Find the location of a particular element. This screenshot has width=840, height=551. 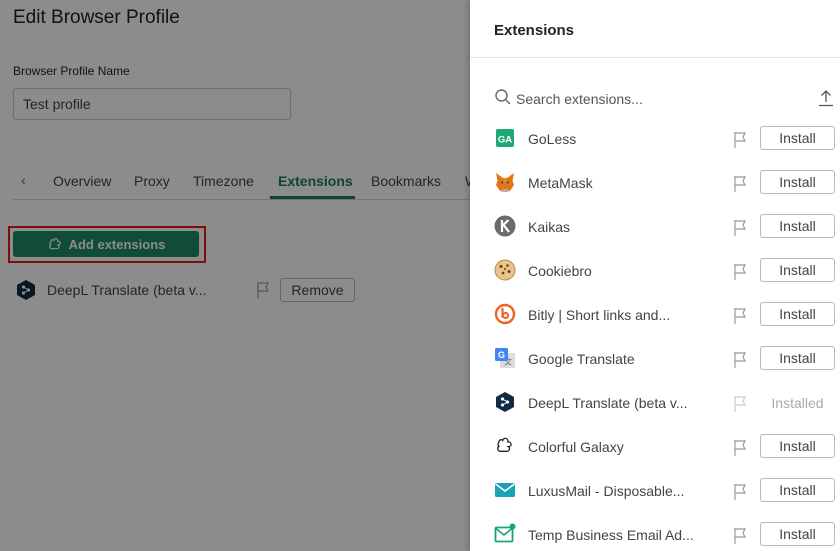

extension-name: GoLess is located at coordinates (552, 139).